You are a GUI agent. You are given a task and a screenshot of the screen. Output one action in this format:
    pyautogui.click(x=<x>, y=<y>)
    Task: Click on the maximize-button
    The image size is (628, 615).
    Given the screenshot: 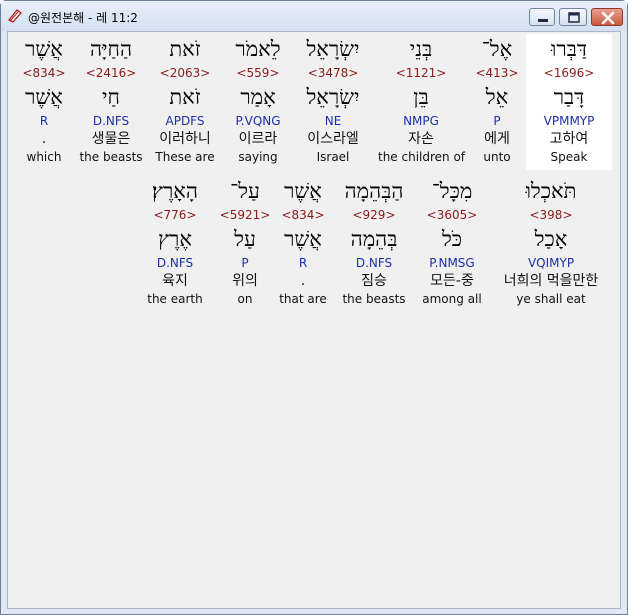 What is the action you would take?
    pyautogui.click(x=573, y=17)
    